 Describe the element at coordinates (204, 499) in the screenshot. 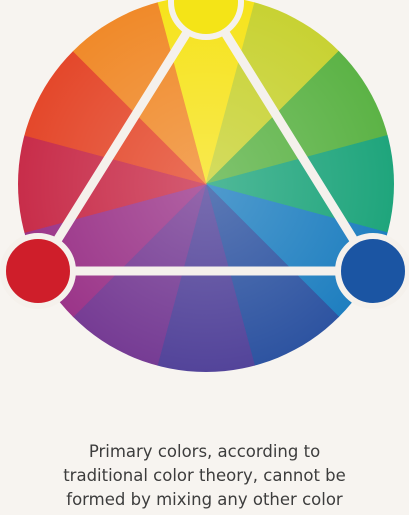

I see `caption-line-3: formed by mixing any other color` at that location.